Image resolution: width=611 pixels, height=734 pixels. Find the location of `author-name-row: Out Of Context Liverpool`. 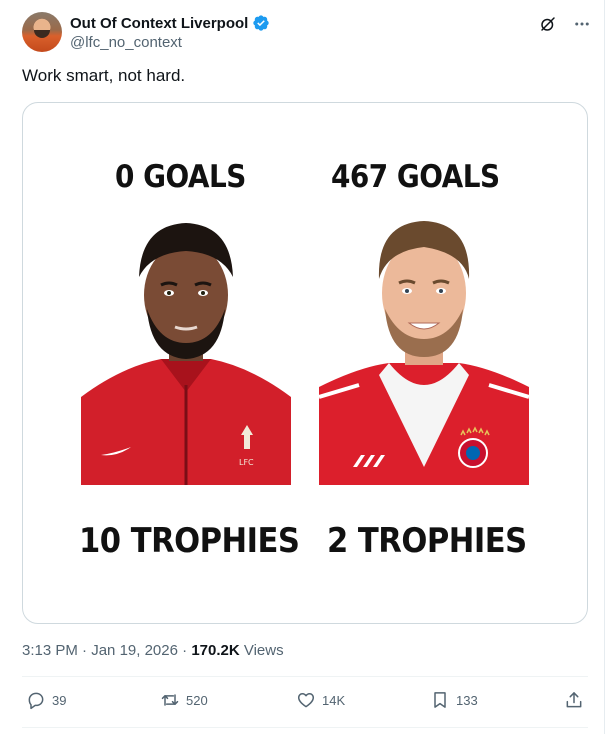

author-name-row: Out Of Context Liverpool is located at coordinates (170, 23).